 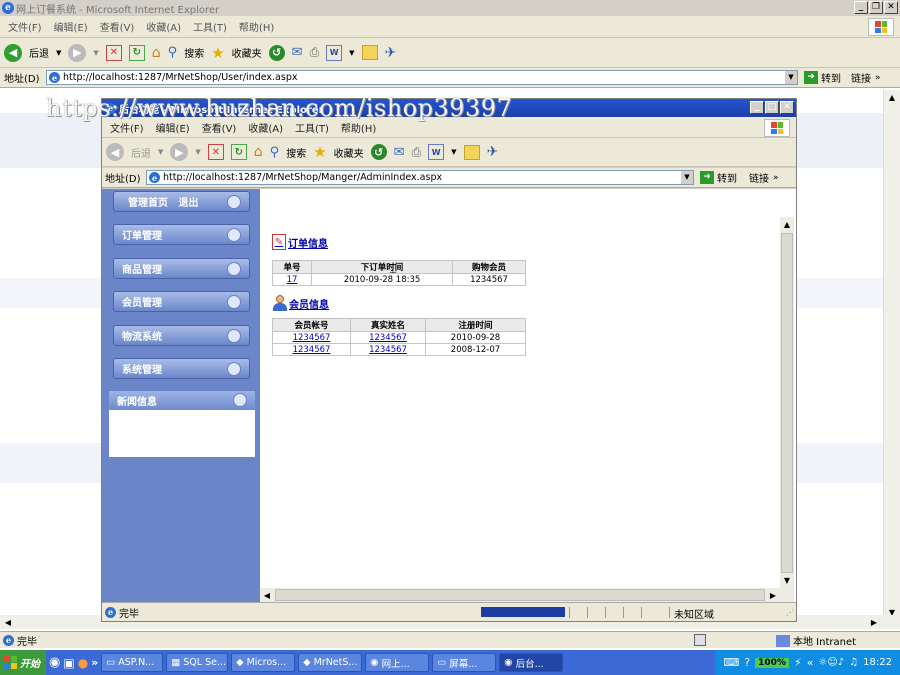 What do you see at coordinates (876, 7) in the screenshot?
I see `restore-button: ❐` at bounding box center [876, 7].